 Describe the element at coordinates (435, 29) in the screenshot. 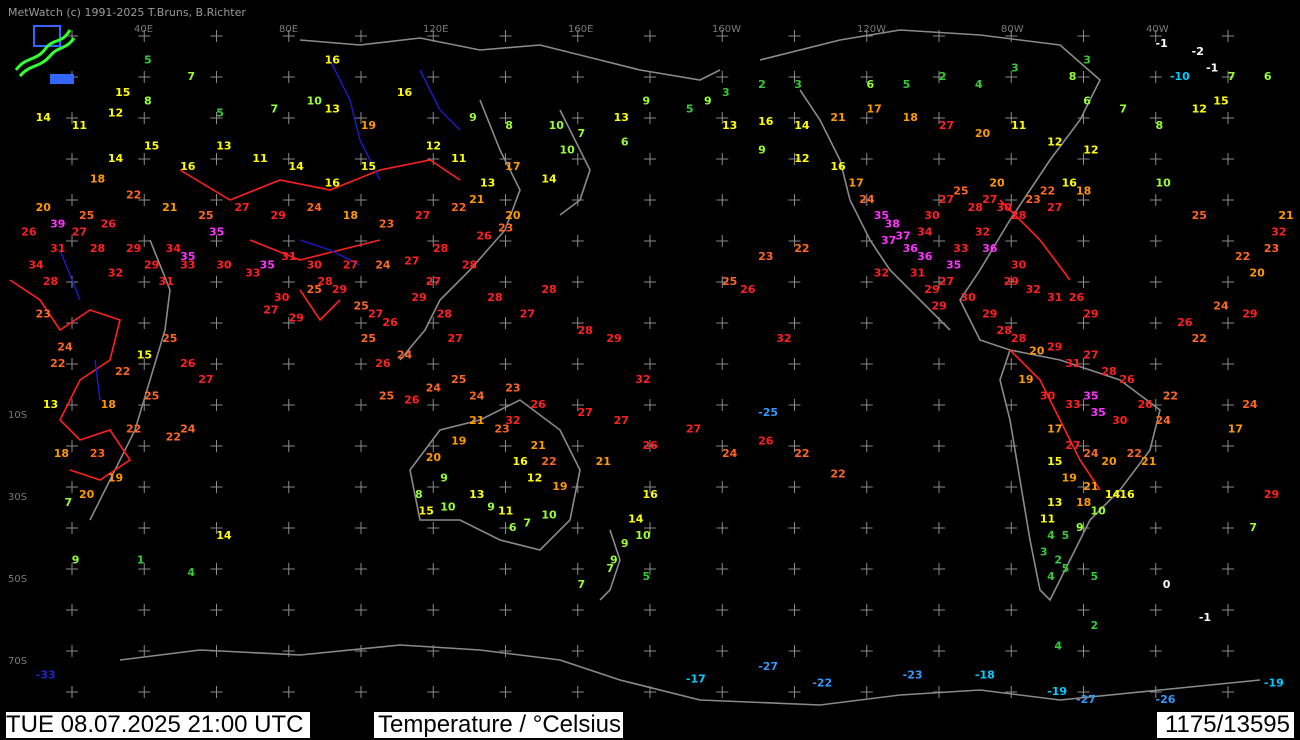

I see `lon-label: 120E` at that location.